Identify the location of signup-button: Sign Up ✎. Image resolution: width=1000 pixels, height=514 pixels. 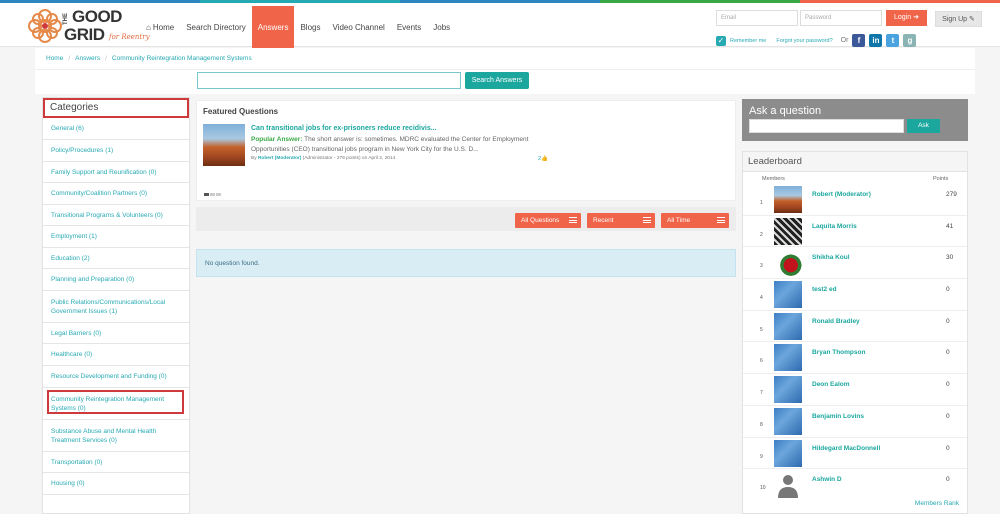
(958, 19).